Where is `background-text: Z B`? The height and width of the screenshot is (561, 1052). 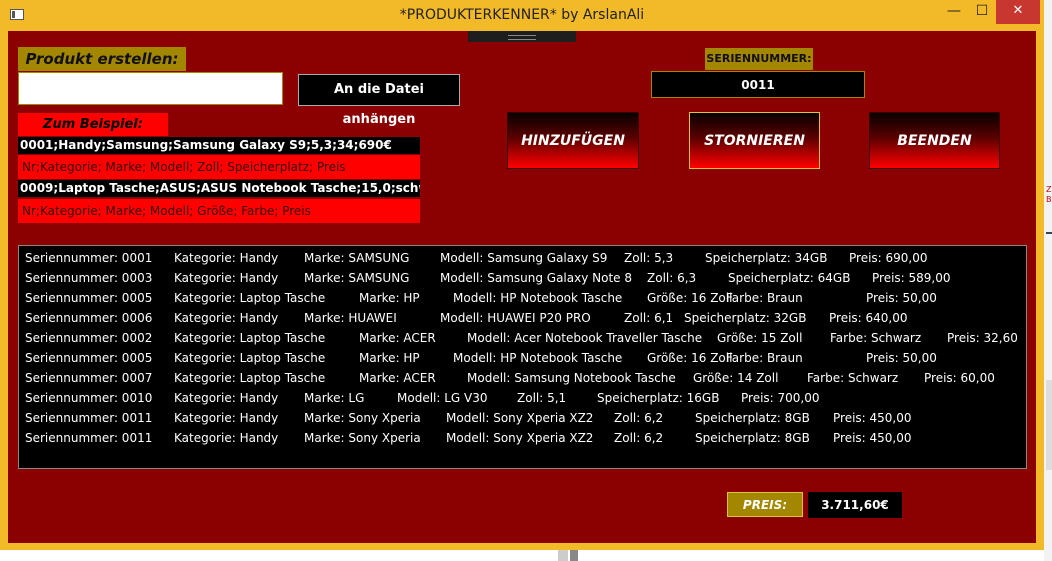
background-text: Z B is located at coordinates (1049, 194).